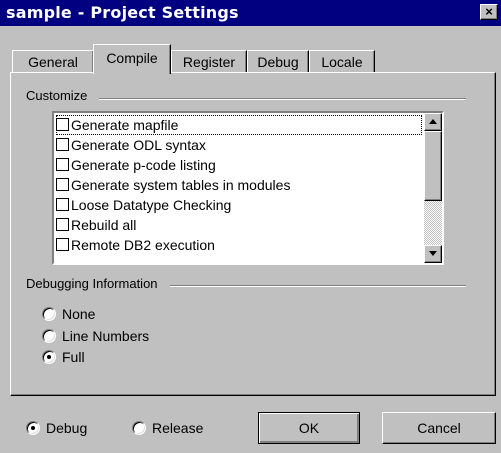 This screenshot has width=501, height=453. I want to click on list-item-label: Generate mapfile, so click(125, 125).